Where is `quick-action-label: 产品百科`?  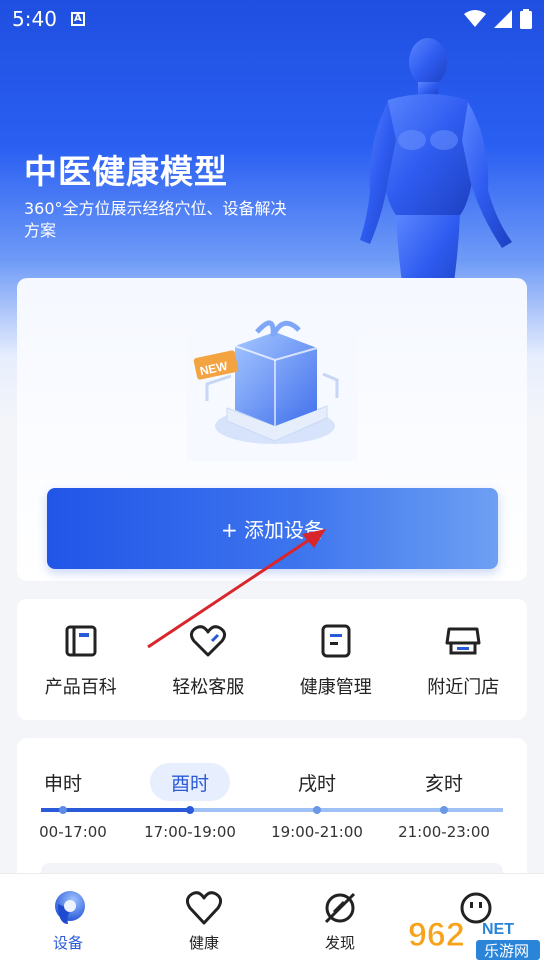
quick-action-label: 产品百科 is located at coordinates (80, 687).